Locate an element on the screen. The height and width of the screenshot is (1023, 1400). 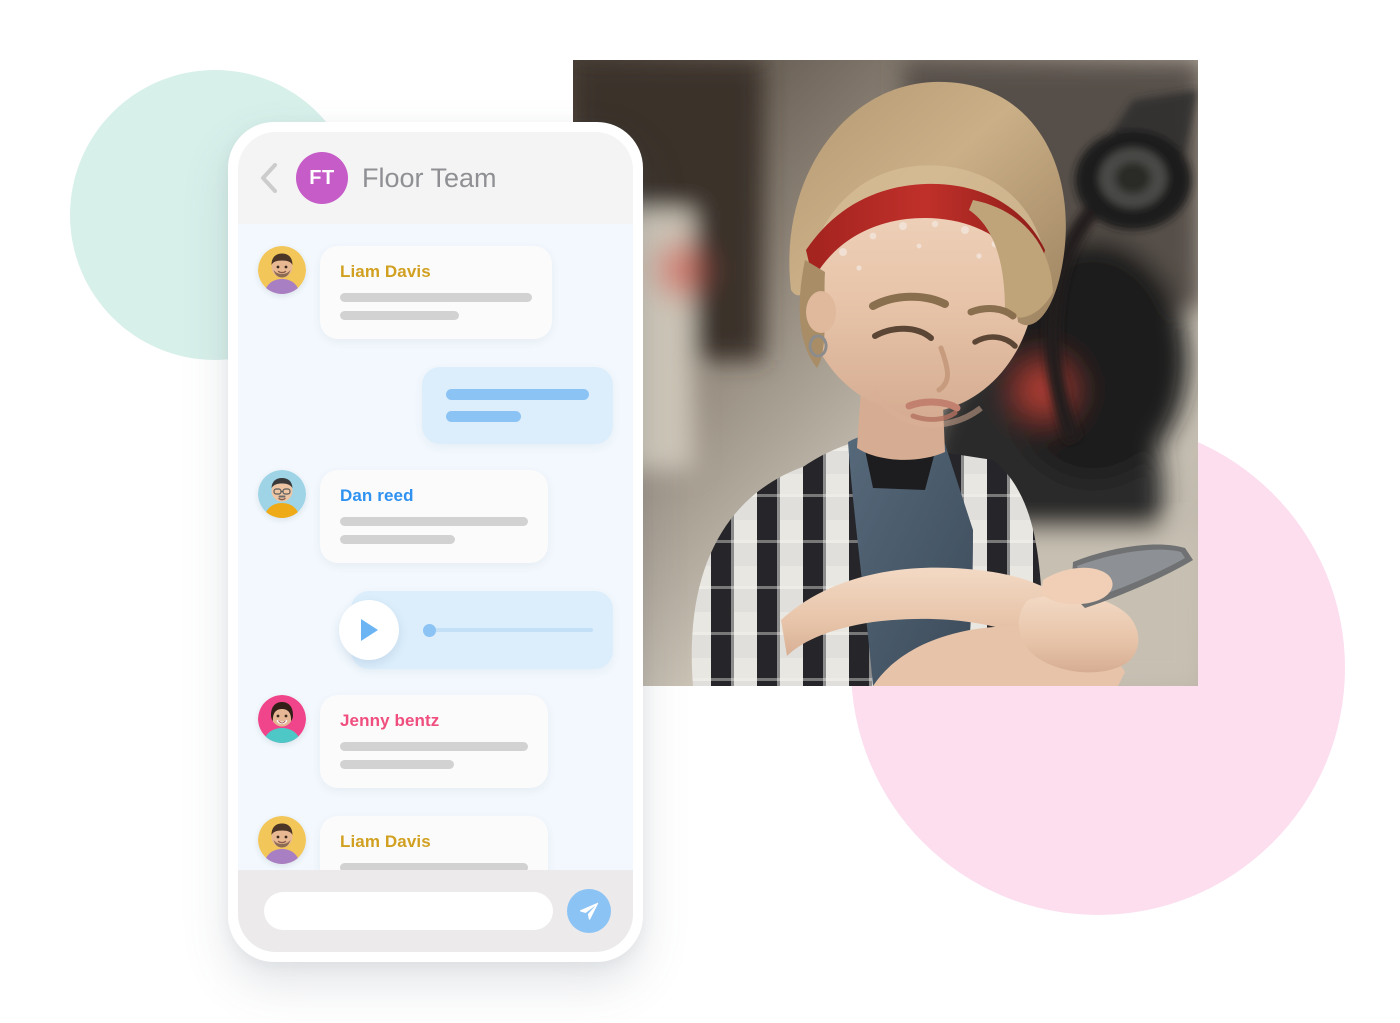
message-composer is located at coordinates (435, 911).